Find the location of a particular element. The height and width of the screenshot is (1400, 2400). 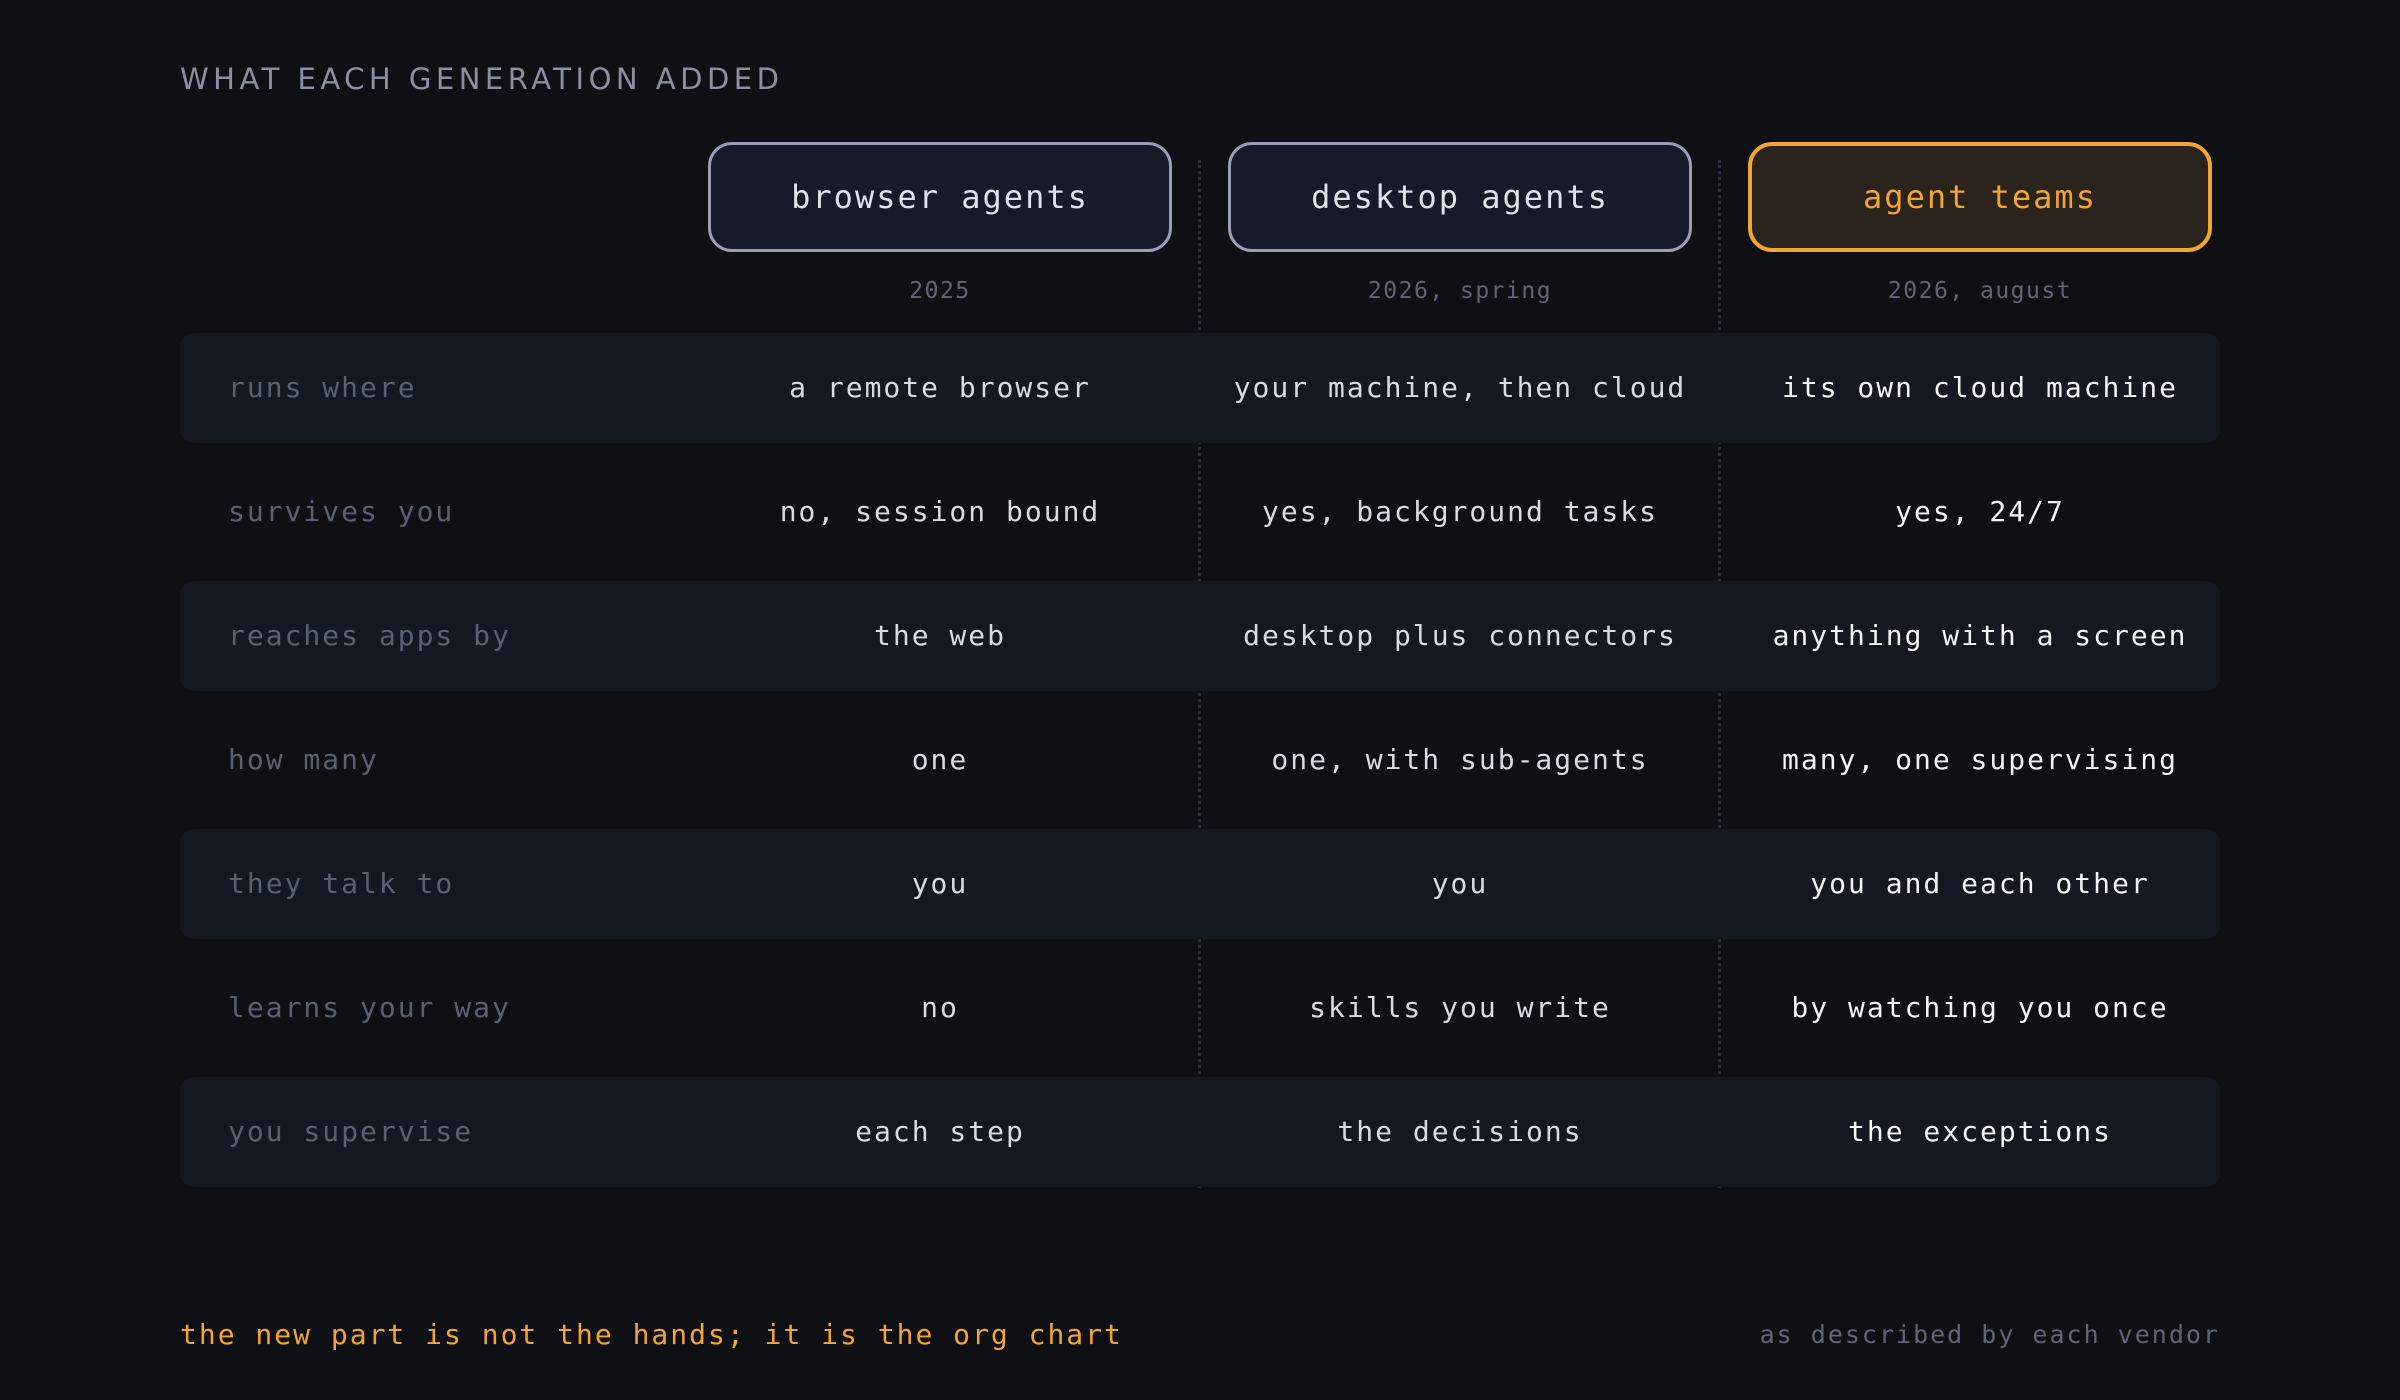

column-header-agent-teams: agent teams is located at coordinates (1980, 197).